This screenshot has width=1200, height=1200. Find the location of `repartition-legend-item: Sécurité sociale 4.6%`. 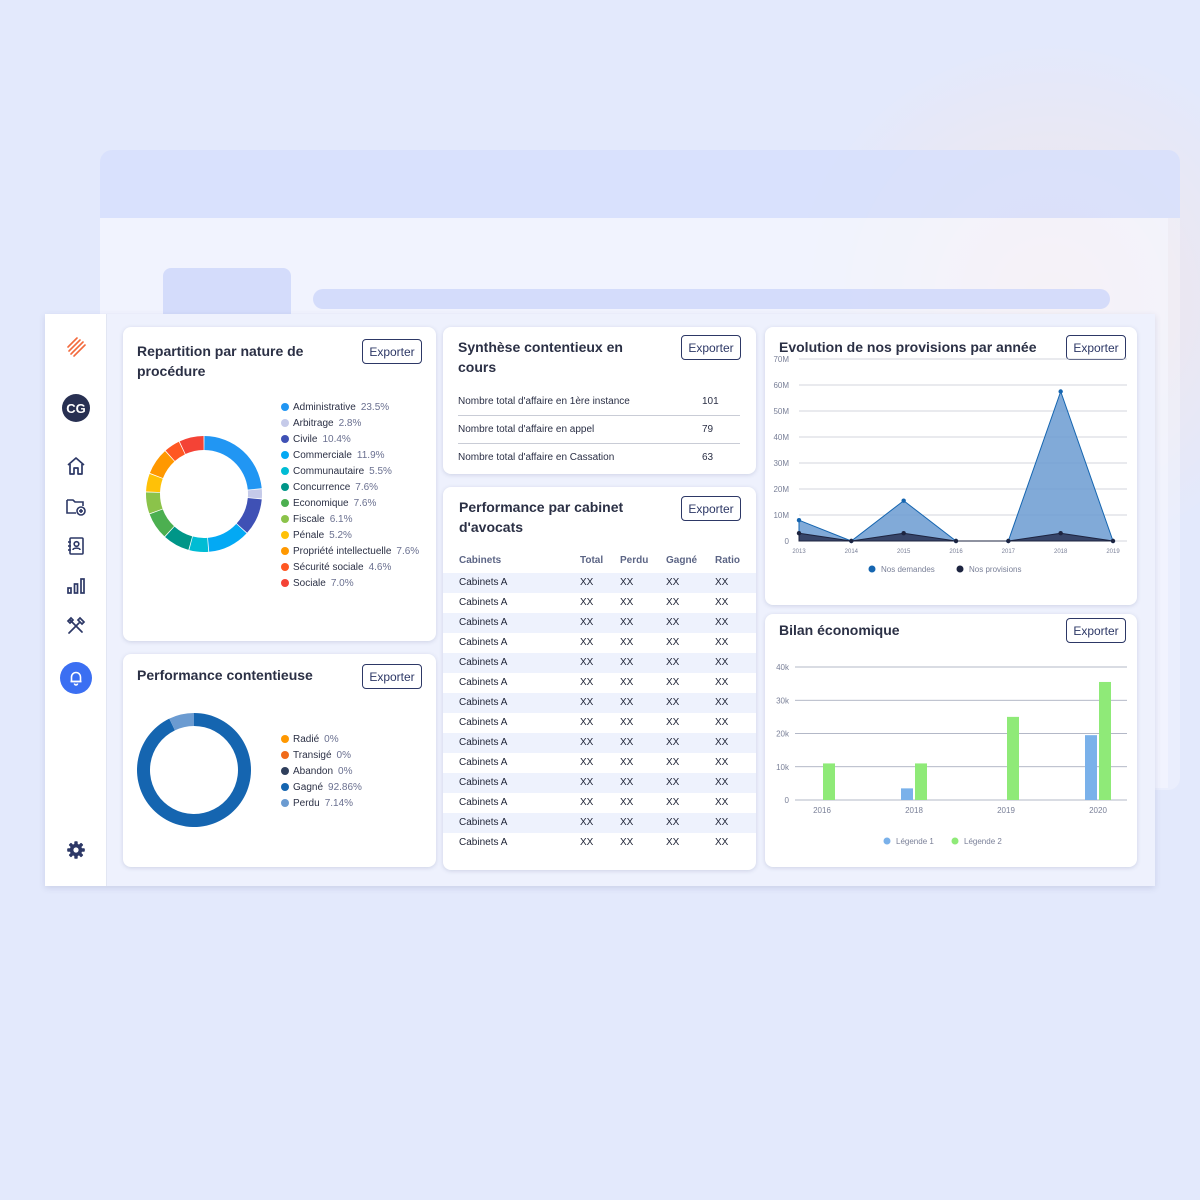

repartition-legend-item: Sécurité sociale 4.6% is located at coordinates (350, 567).